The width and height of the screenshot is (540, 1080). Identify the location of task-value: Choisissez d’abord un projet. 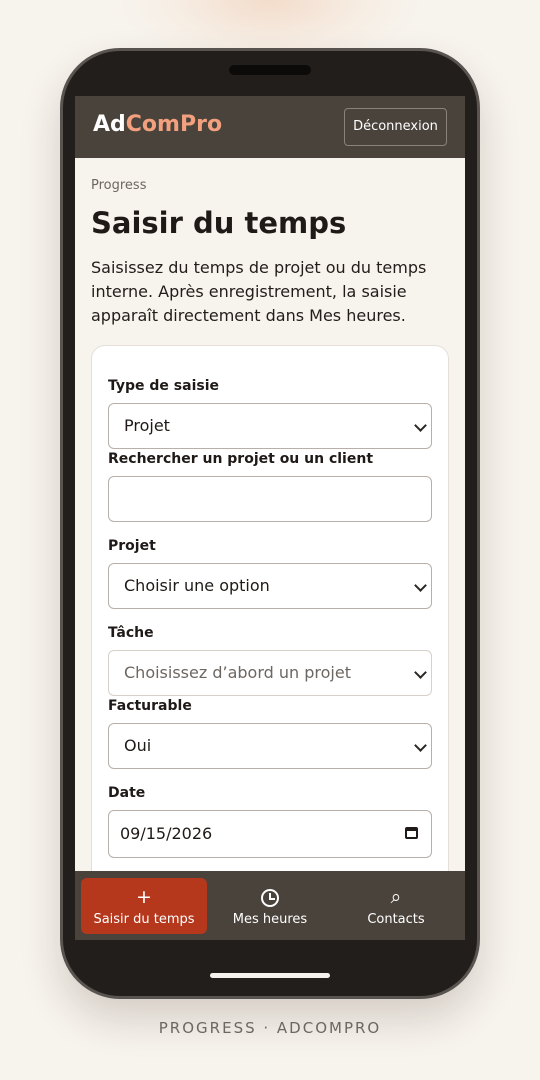
(237, 672).